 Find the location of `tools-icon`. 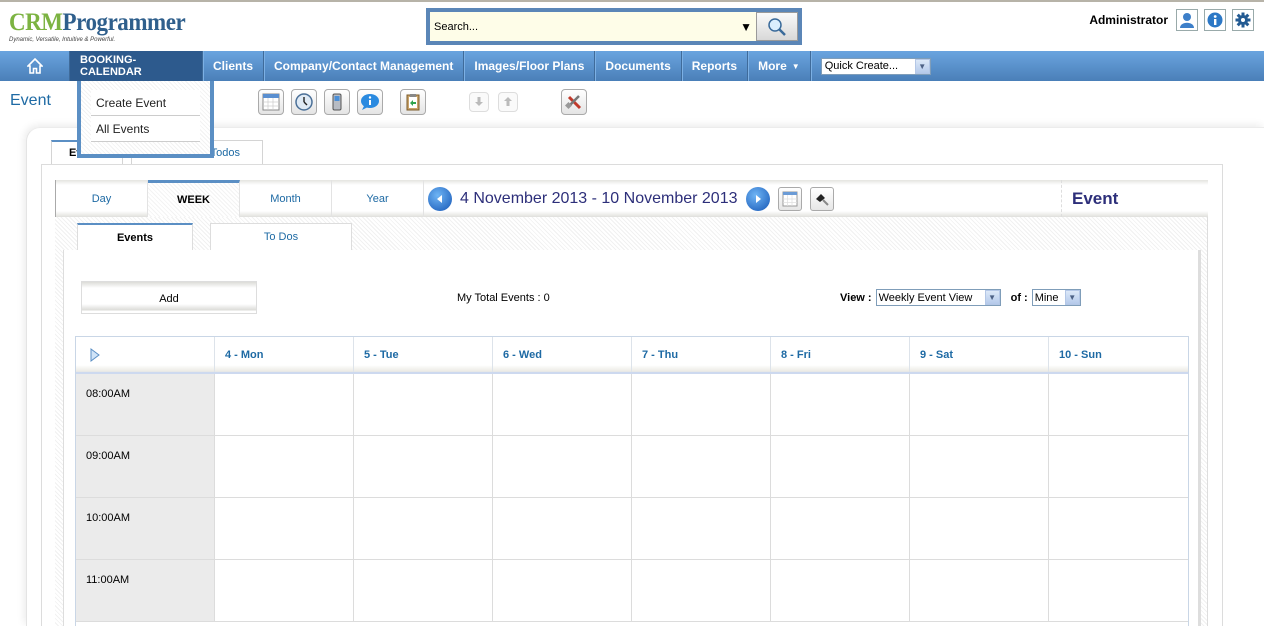

tools-icon is located at coordinates (574, 102).